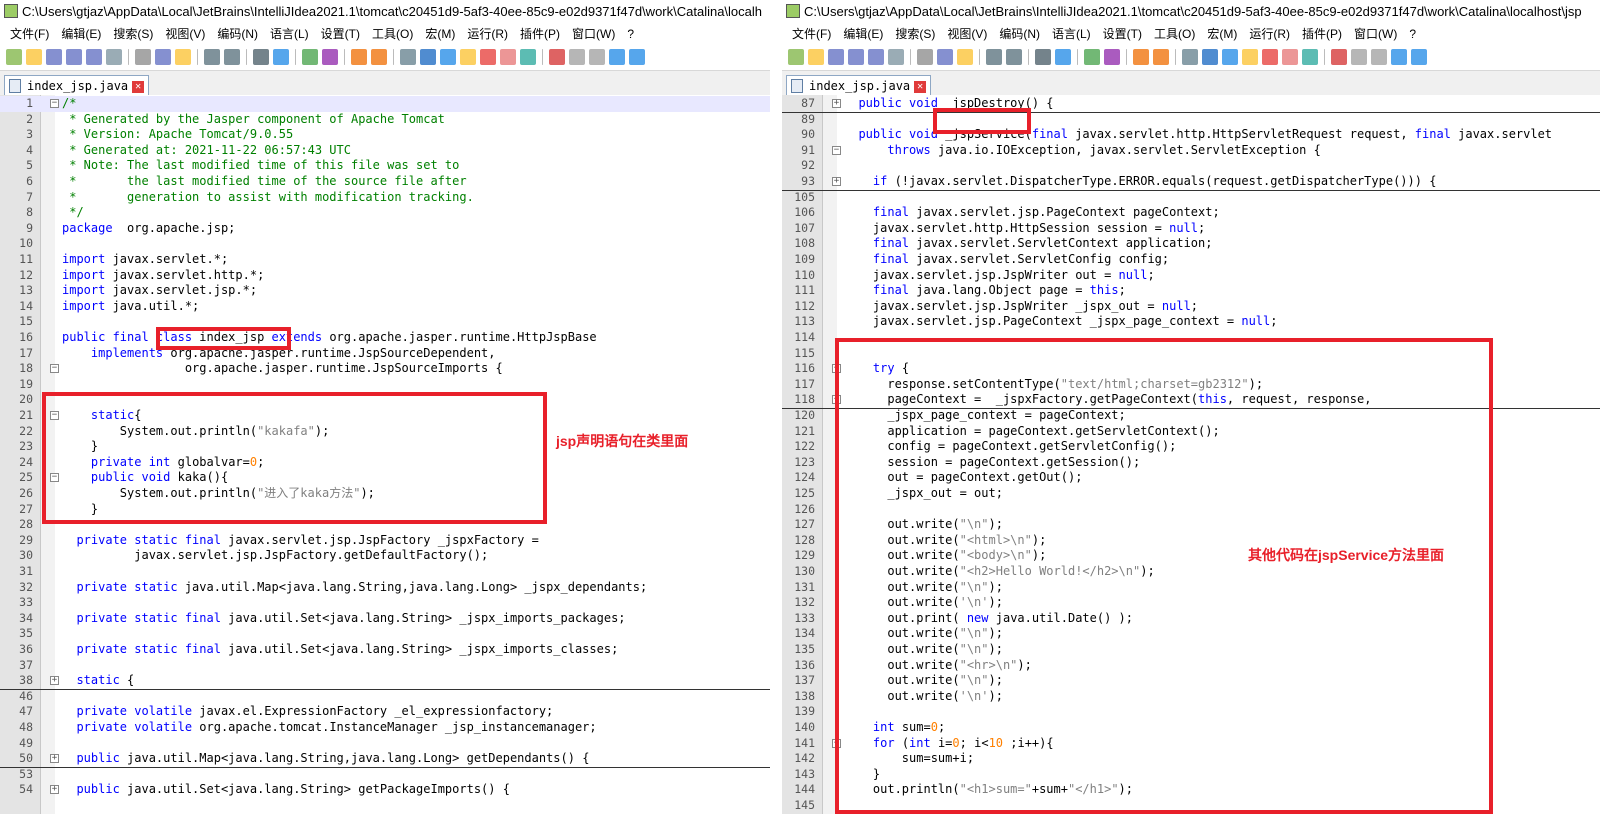 This screenshot has width=1600, height=814. Describe the element at coordinates (385, 744) in the screenshot. I see `code-line: 49` at that location.